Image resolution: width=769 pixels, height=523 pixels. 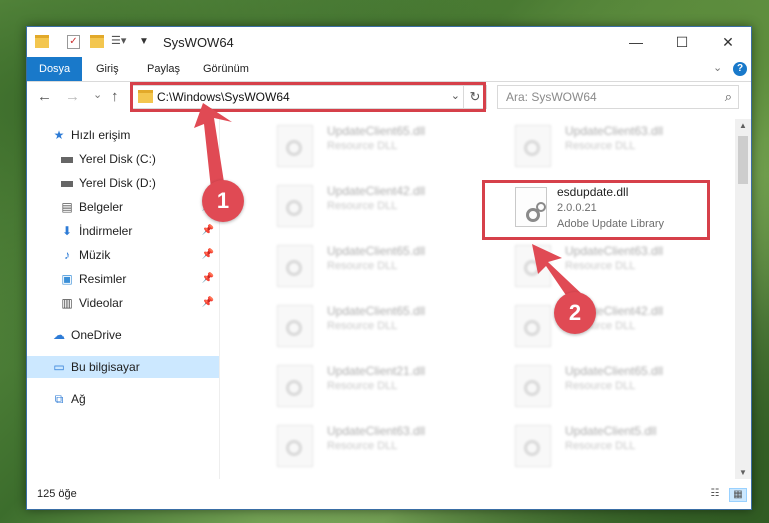 What do you see at coordinates (226, 69) in the screenshot?
I see `tab-view: Görünüm` at bounding box center [226, 69].